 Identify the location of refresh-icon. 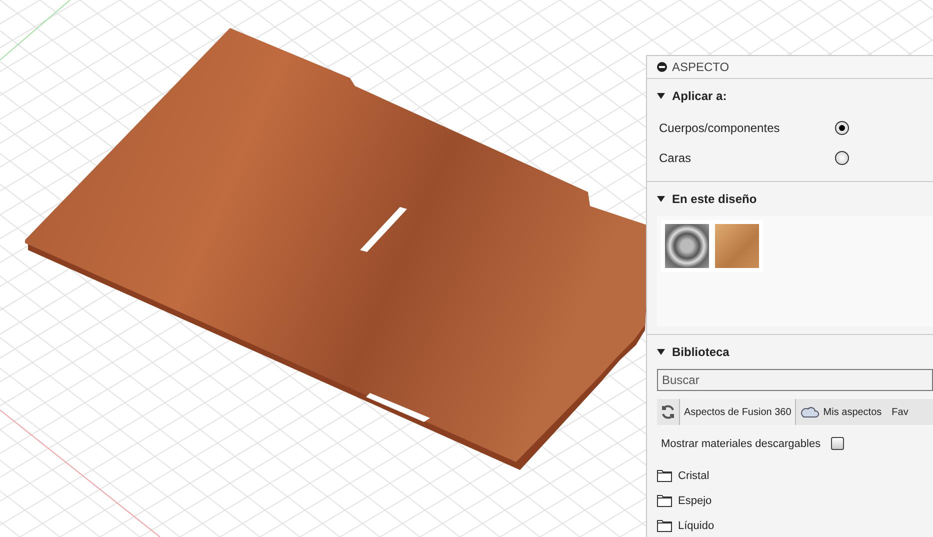
(668, 412).